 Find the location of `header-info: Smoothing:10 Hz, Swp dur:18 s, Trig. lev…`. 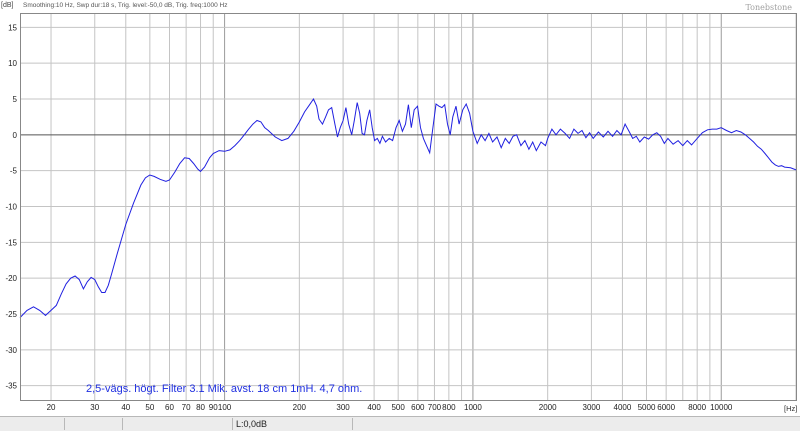

header-info: Smoothing:10 Hz, Swp dur:18 s, Trig. lev… is located at coordinates (125, 5).